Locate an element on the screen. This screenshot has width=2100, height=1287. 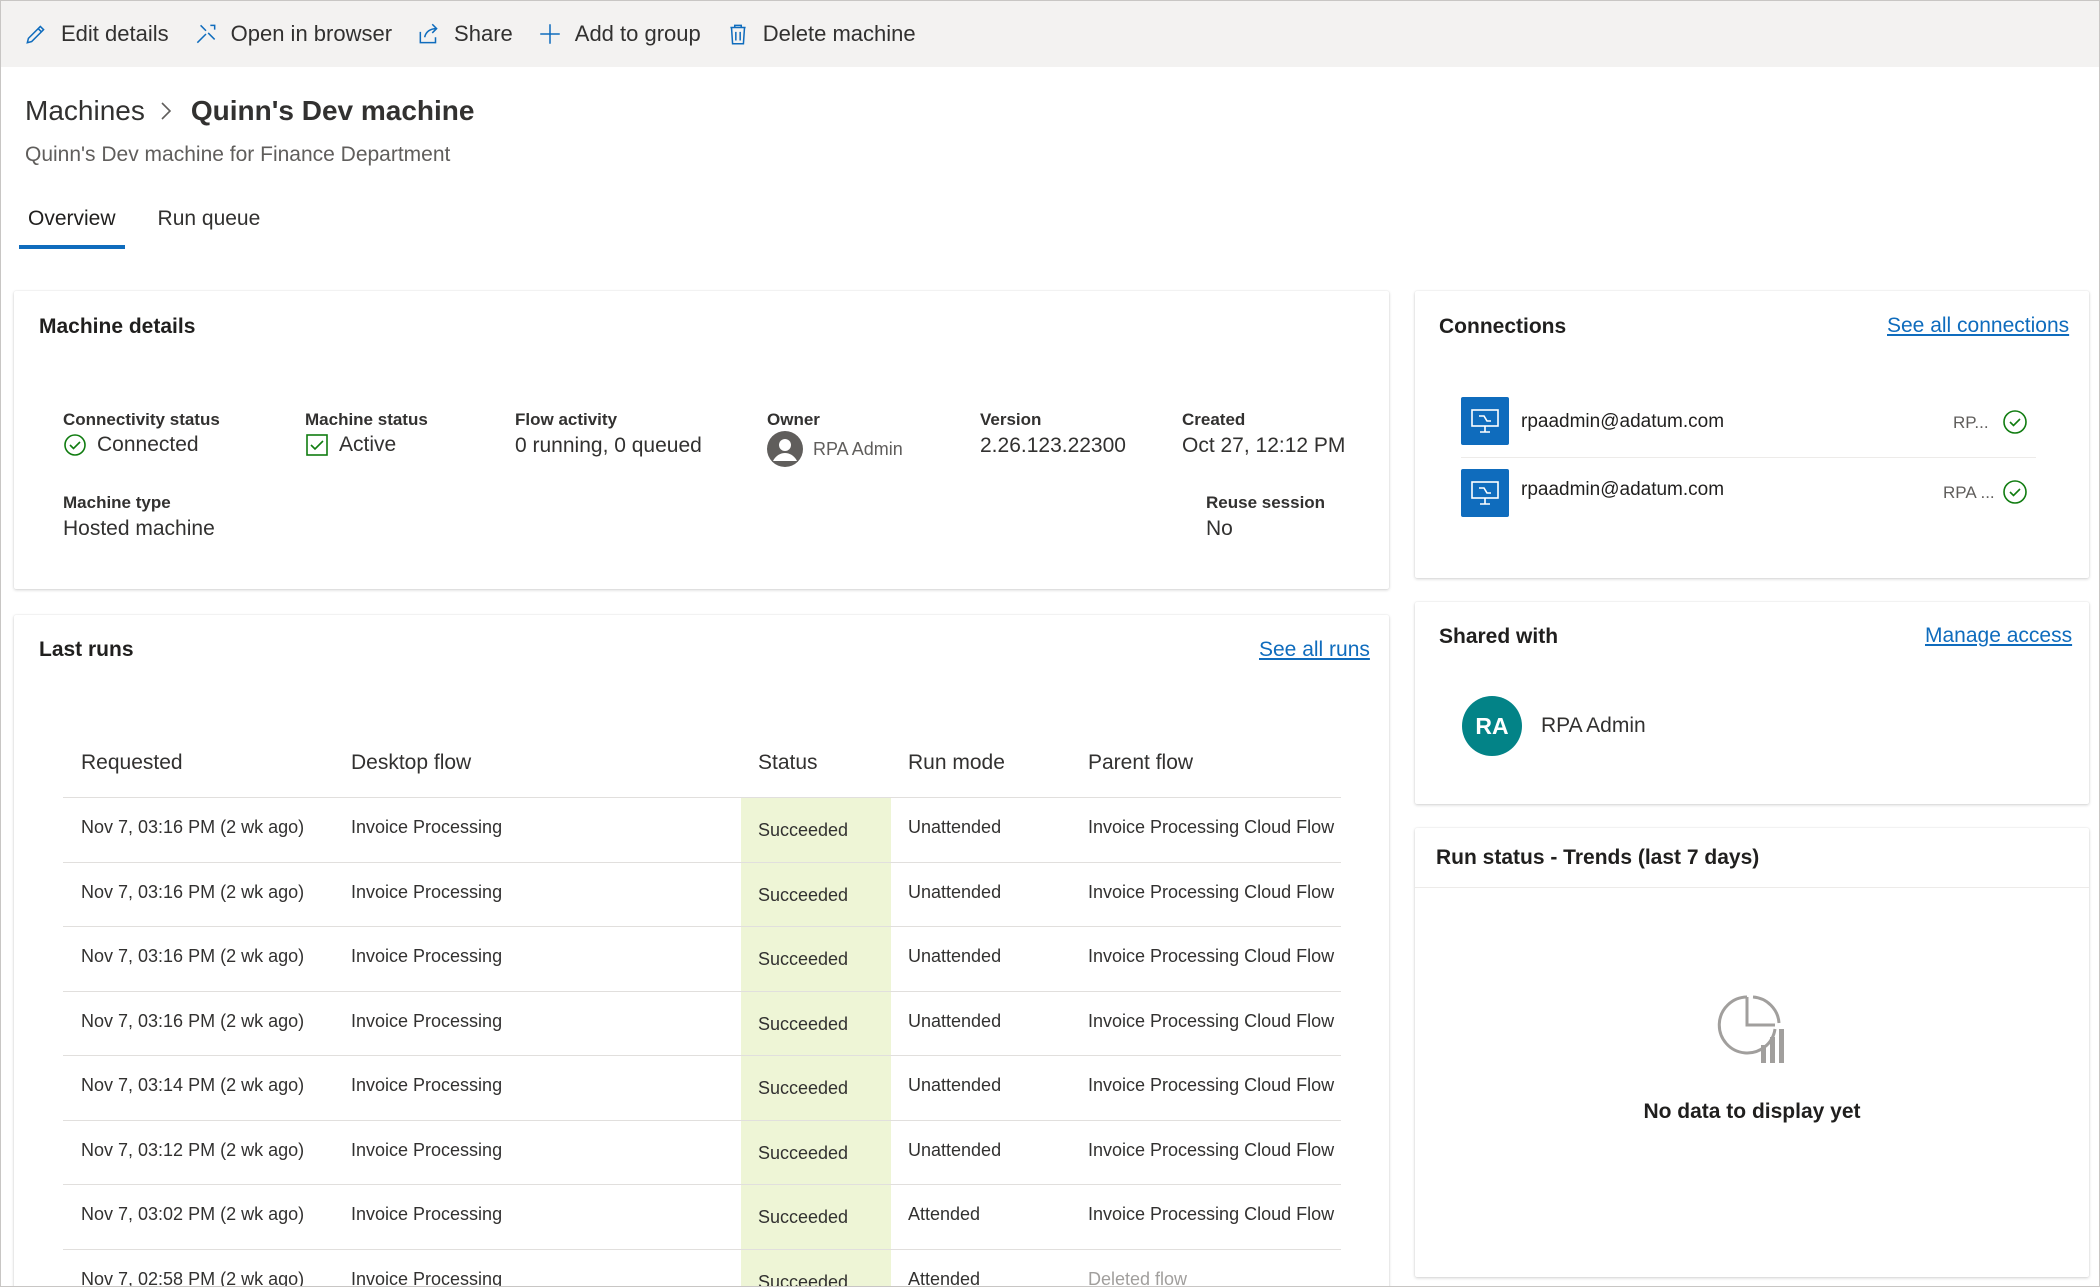
breadcrumb: Machines Quinn's Dev machine is located at coordinates (249, 111).